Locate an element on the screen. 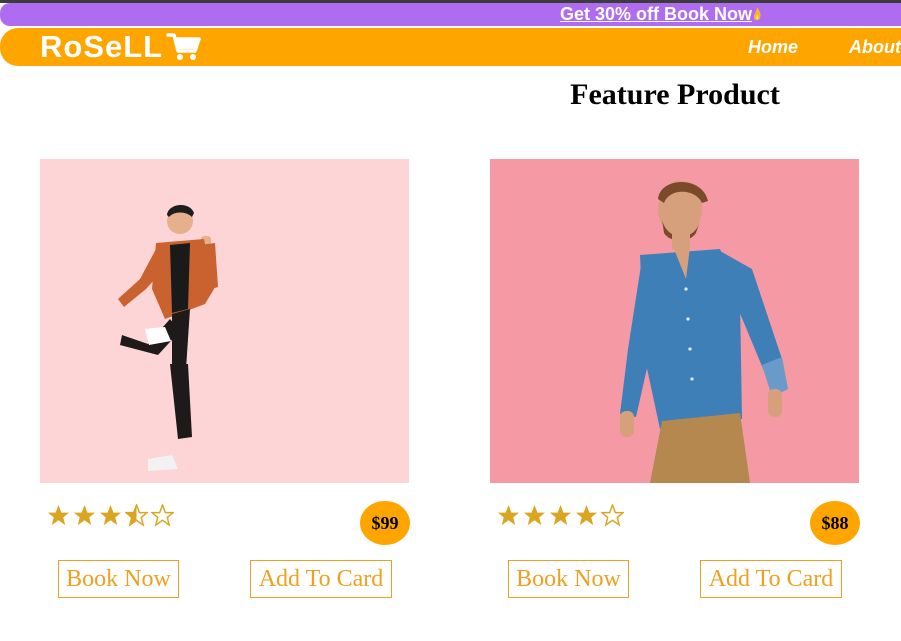  price-badge: $88 is located at coordinates (835, 523).